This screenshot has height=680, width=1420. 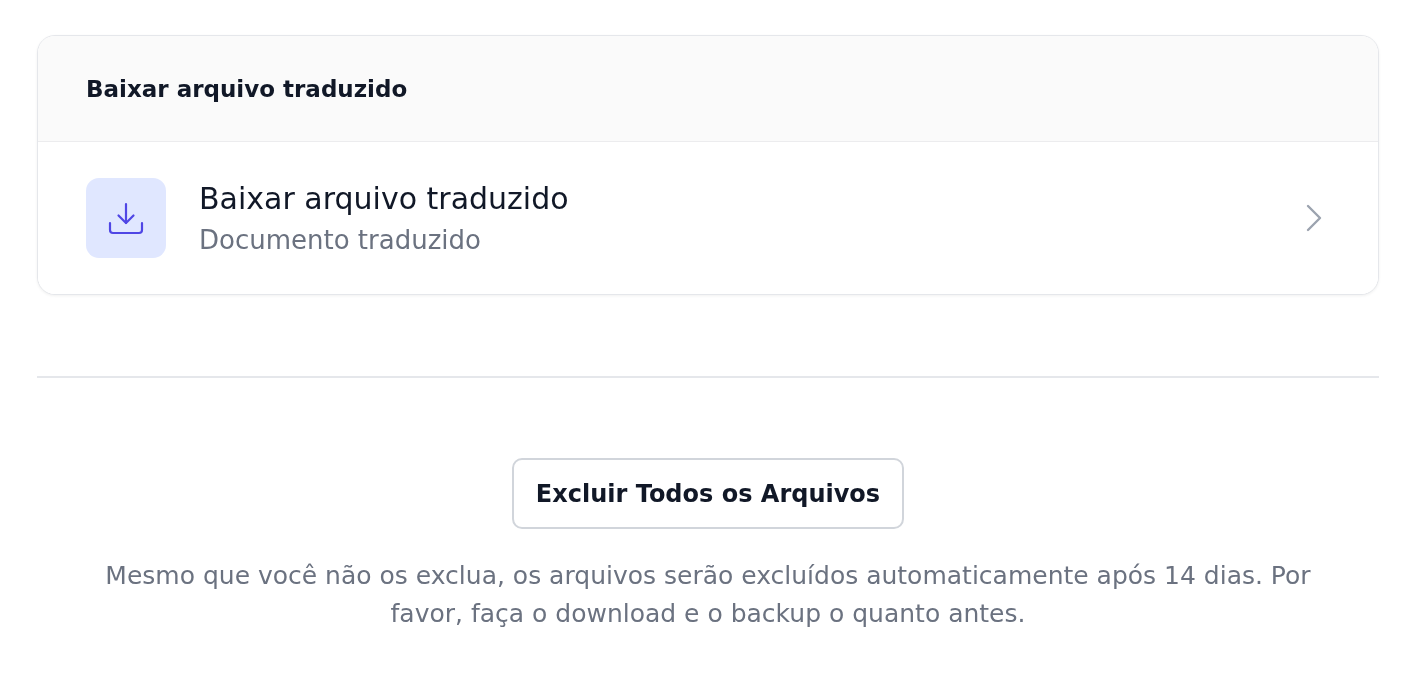 I want to click on chevron-right-icon, so click(x=1314, y=218).